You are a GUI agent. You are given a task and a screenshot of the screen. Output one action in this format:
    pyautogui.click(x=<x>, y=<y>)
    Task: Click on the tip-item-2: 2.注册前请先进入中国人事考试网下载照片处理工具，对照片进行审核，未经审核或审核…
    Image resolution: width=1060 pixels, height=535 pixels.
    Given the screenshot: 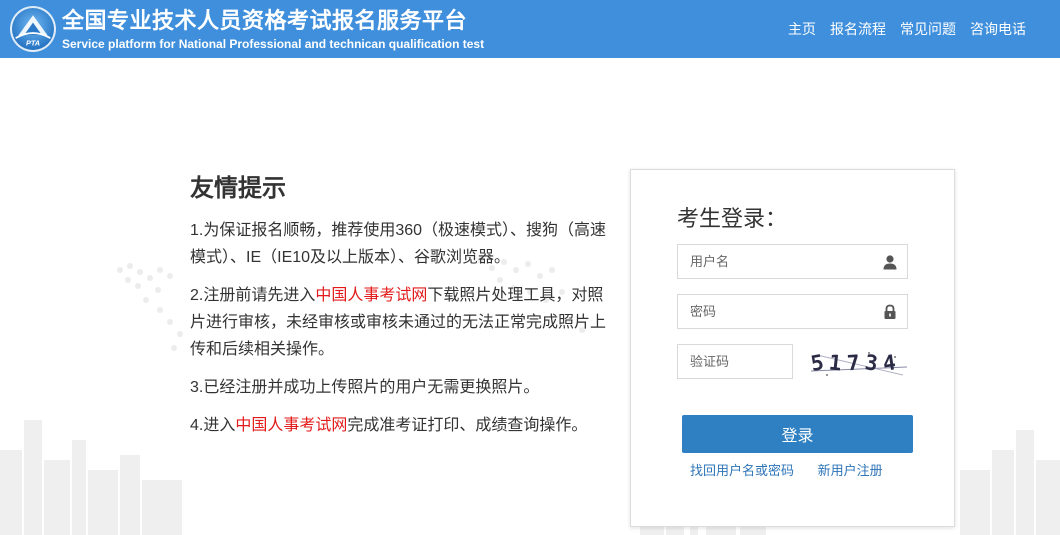 What is the action you would take?
    pyautogui.click(x=400, y=322)
    